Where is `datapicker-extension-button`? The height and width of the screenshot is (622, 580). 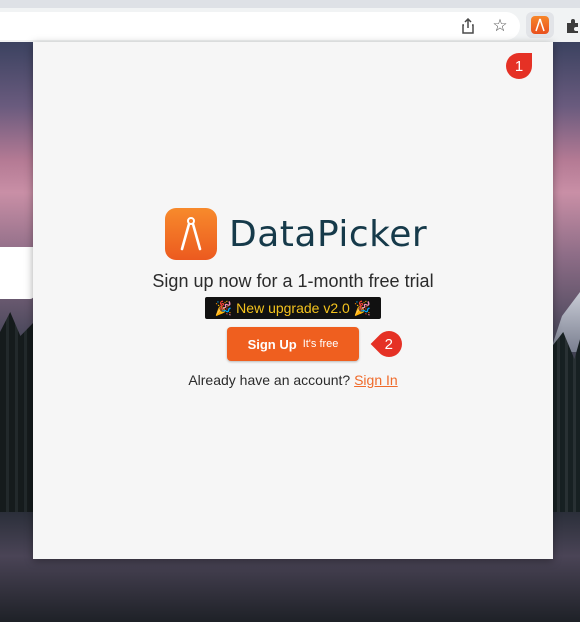
datapicker-extension-button is located at coordinates (540, 25).